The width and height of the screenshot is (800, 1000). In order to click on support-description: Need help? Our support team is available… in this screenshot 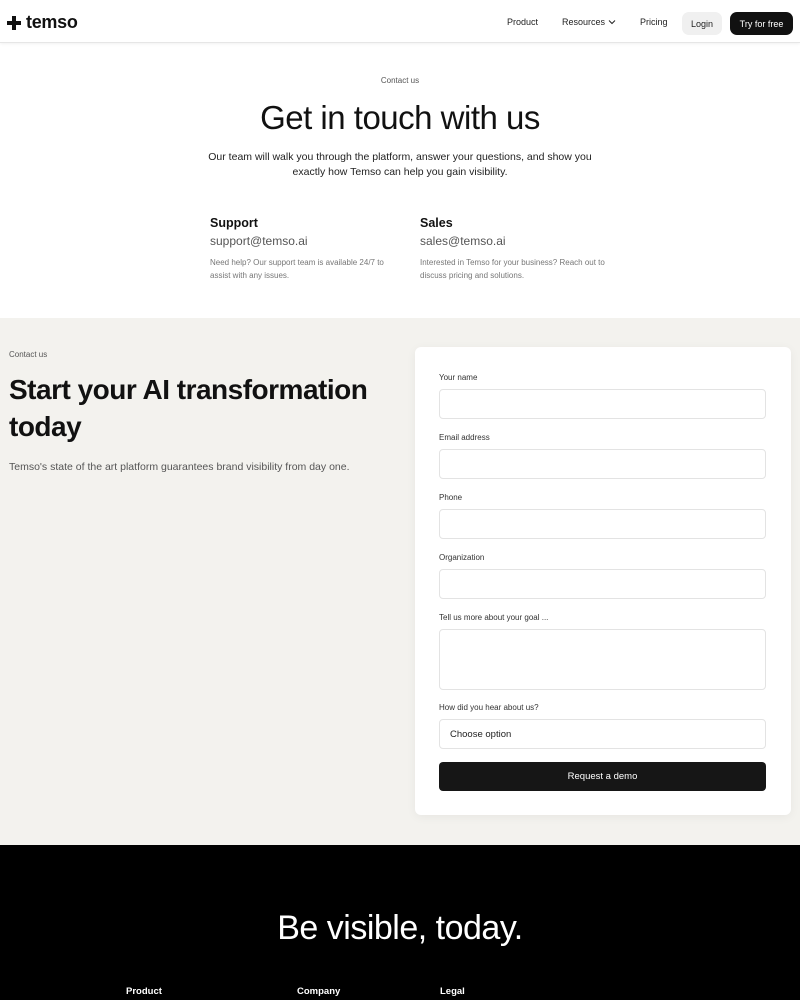, I will do `click(297, 269)`.